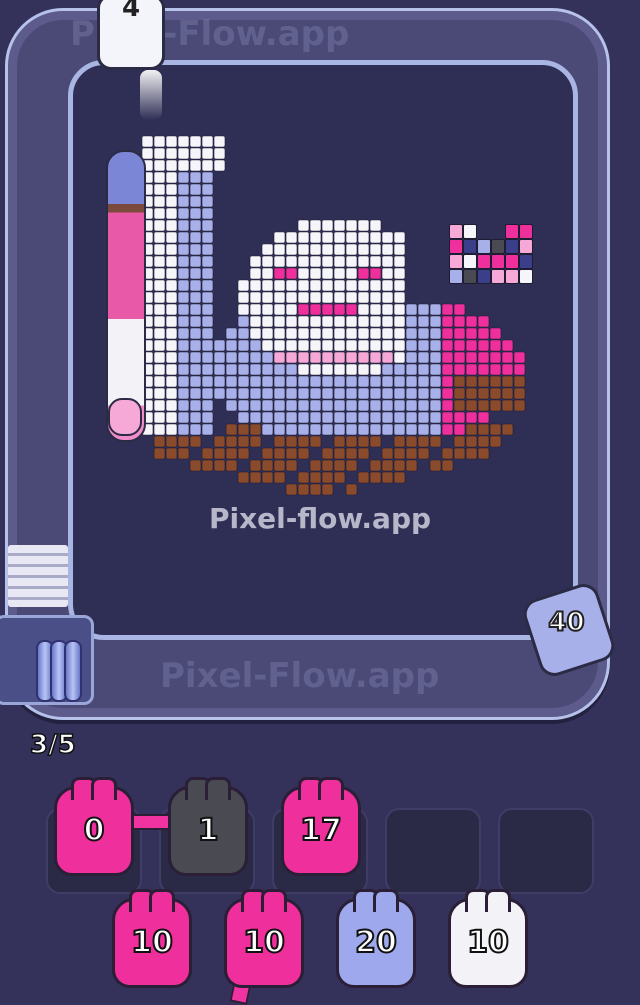 The width and height of the screenshot is (640, 1005). What do you see at coordinates (131, 11) in the screenshot?
I see `shooter-top-count: 4` at bounding box center [131, 11].